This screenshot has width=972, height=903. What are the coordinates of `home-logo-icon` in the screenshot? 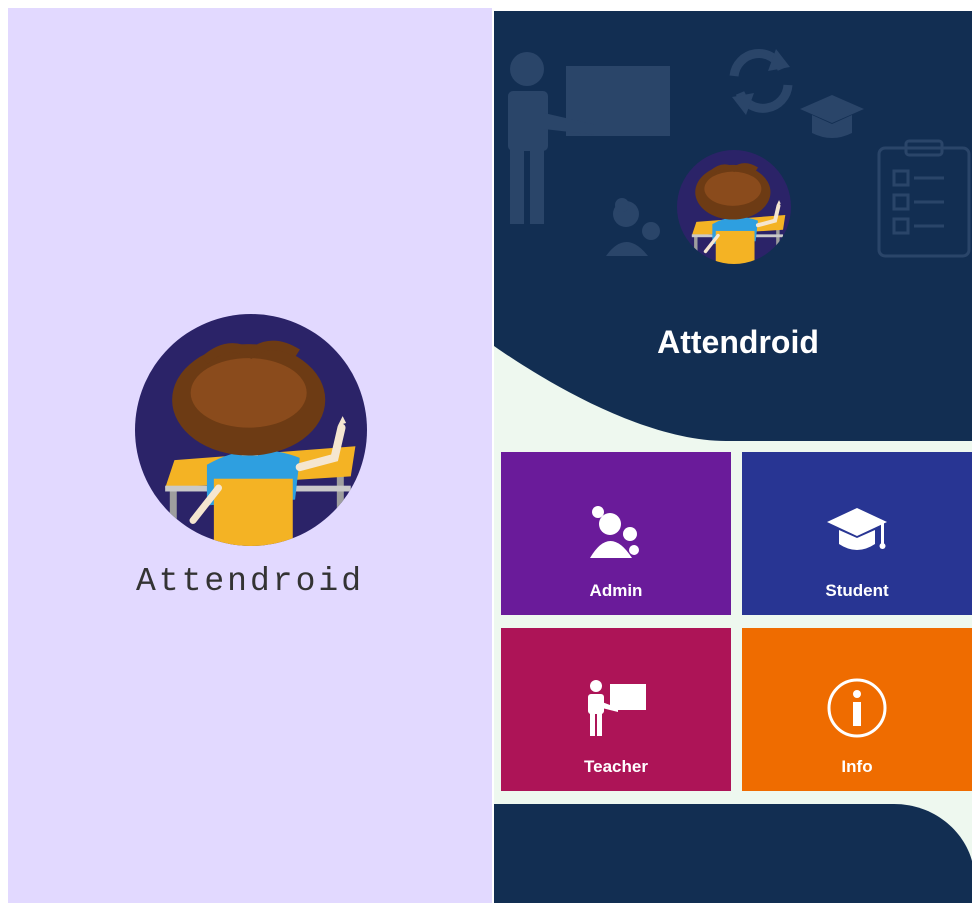 It's located at (734, 207).